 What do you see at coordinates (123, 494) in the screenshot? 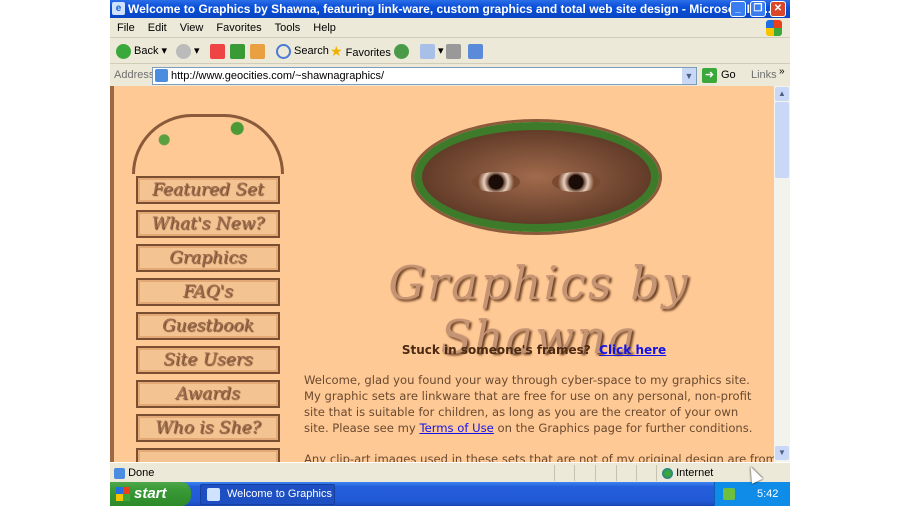
I see `windows-flag-icon` at bounding box center [123, 494].